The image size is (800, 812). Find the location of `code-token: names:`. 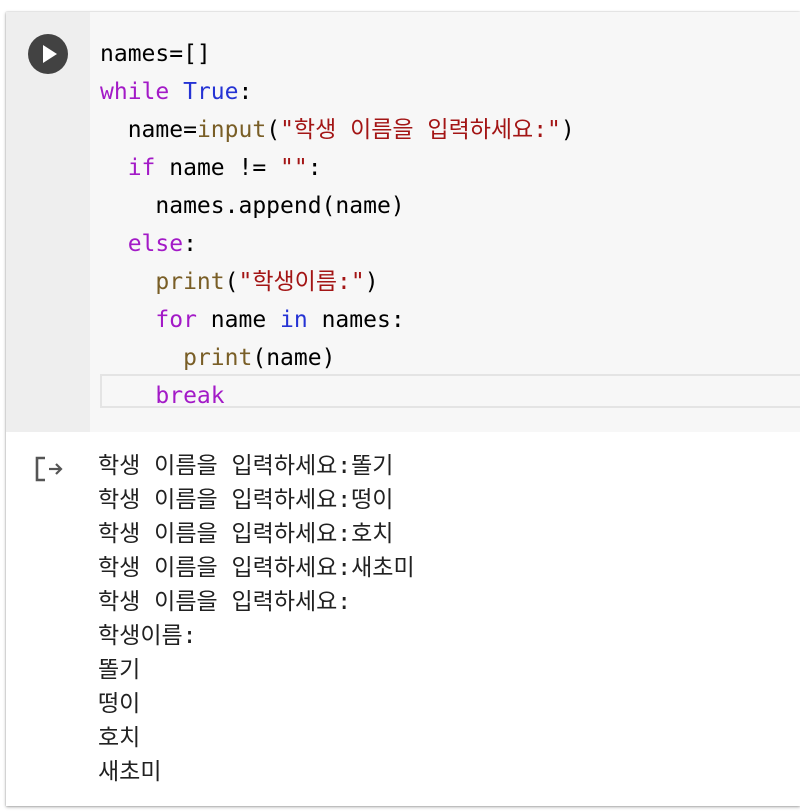

code-token: names: is located at coordinates (356, 320).